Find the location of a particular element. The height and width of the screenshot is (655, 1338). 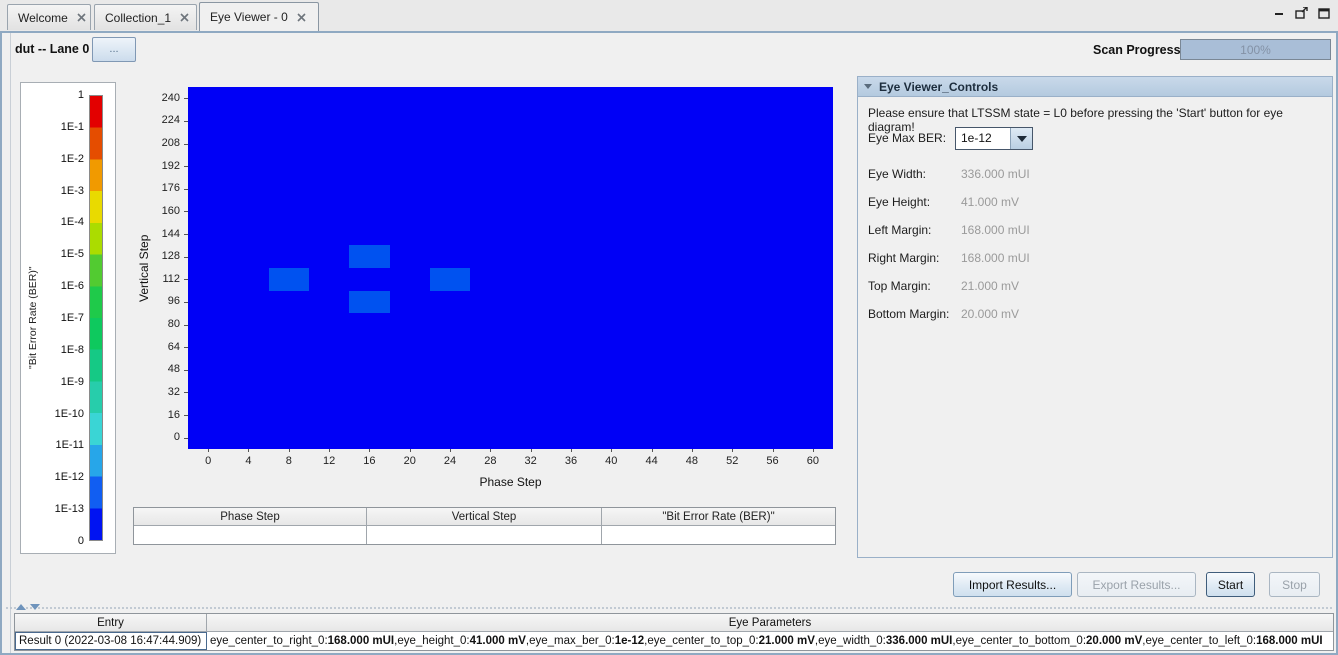

bottom-margin-label: Bottom Margin: is located at coordinates (909, 314).